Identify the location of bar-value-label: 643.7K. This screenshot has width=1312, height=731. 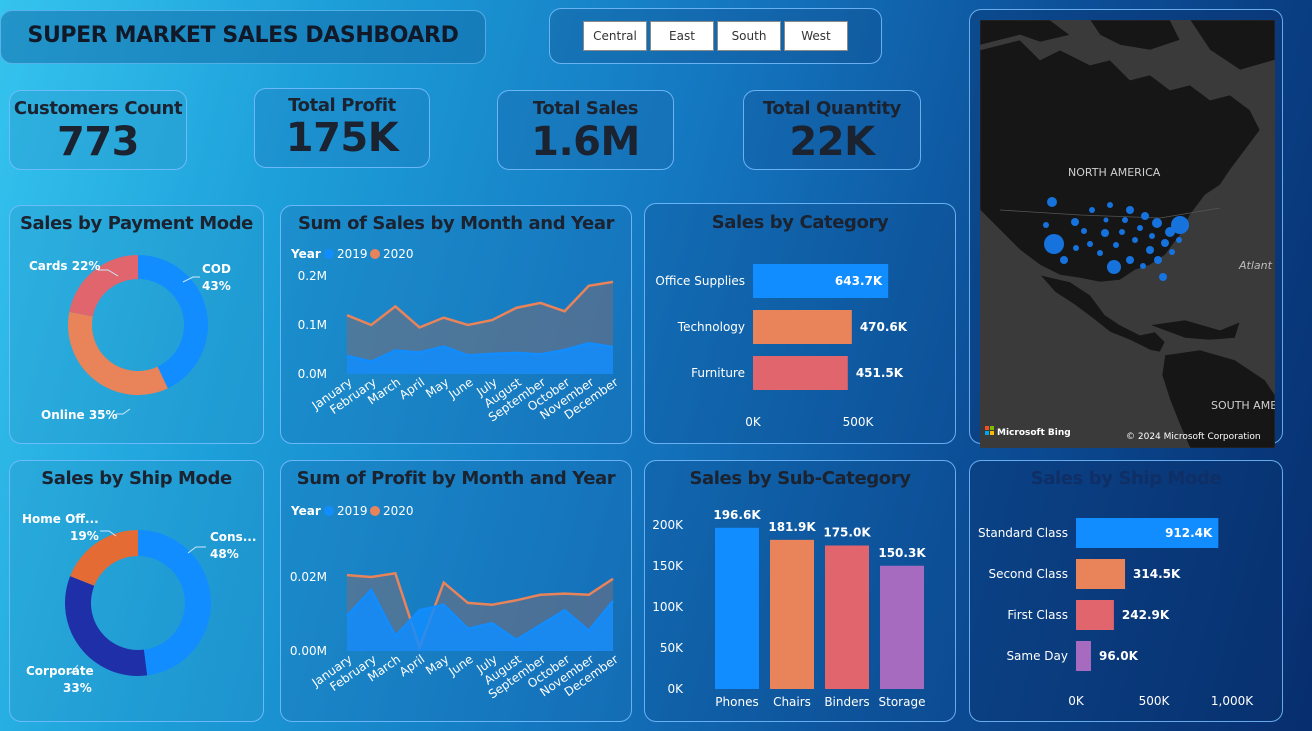
(859, 281).